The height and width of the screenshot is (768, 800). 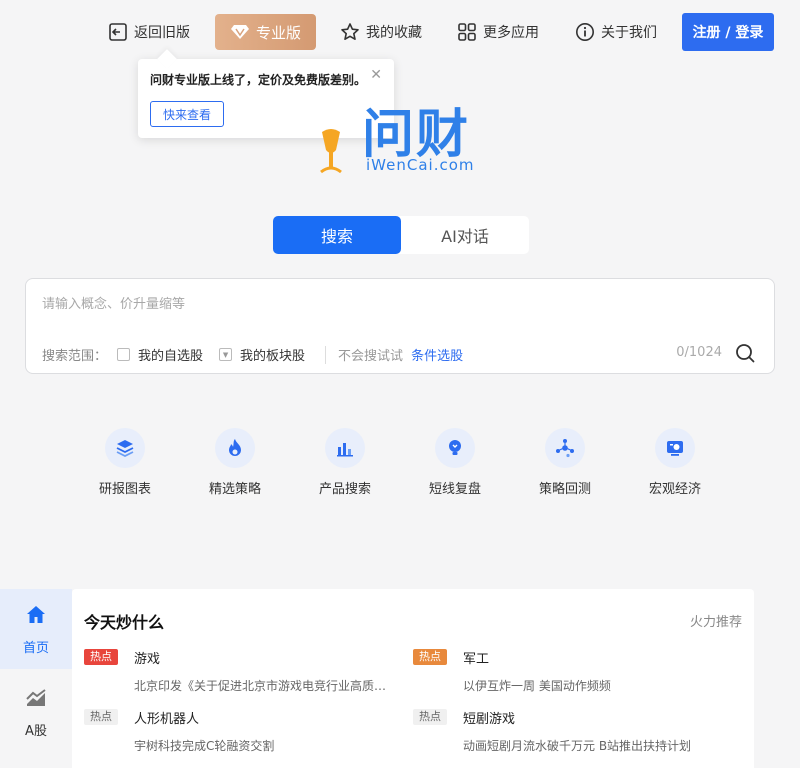 What do you see at coordinates (674, 489) in the screenshot?
I see `feature-label: 宏观经济` at bounding box center [674, 489].